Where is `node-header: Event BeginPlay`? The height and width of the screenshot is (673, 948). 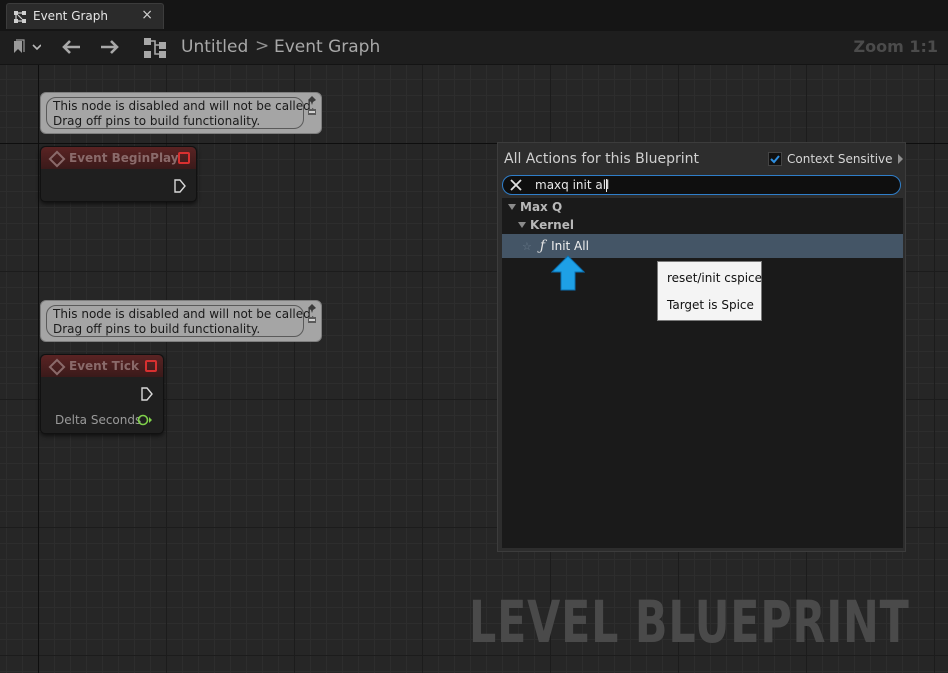
node-header: Event BeginPlay is located at coordinates (118, 158).